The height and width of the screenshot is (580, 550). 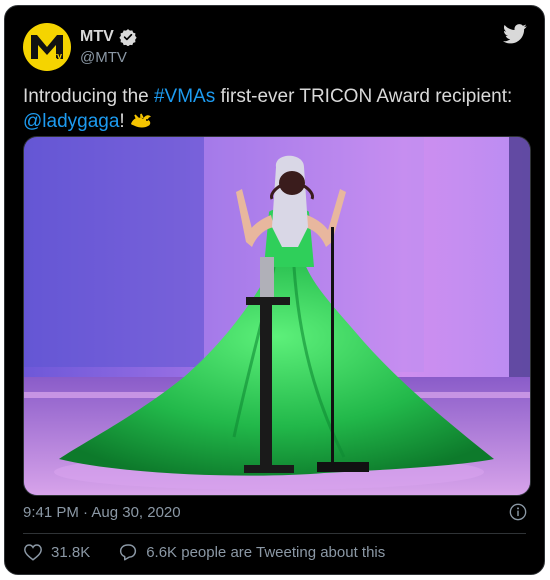 What do you see at coordinates (266, 552) in the screenshot?
I see `reply-label: 6.6K people are Tweeting about this` at bounding box center [266, 552].